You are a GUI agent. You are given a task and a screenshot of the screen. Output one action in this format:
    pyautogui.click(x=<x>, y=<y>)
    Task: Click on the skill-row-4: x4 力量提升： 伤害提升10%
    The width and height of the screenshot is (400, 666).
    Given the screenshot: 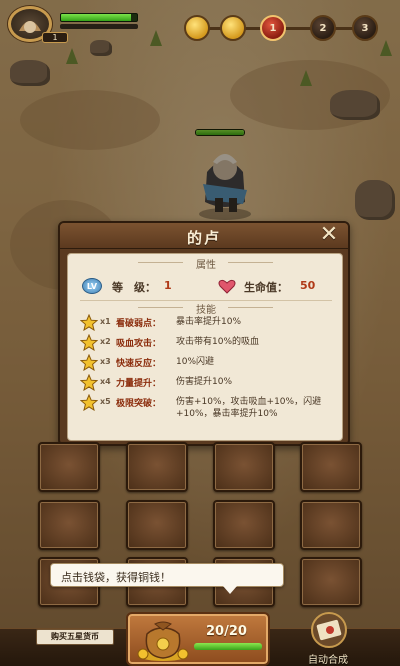 What is the action you would take?
    pyautogui.click(x=210, y=383)
    